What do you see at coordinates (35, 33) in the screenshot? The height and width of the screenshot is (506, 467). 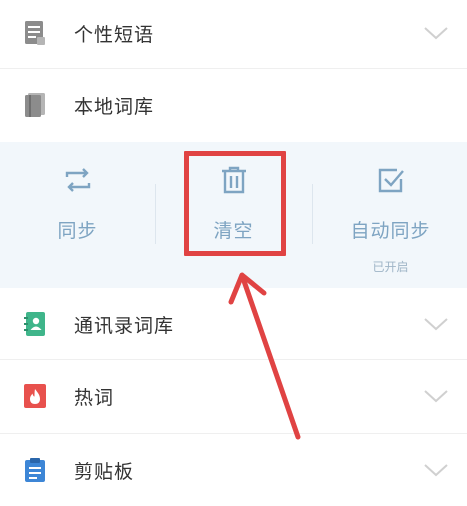 I see `document-icon` at bounding box center [35, 33].